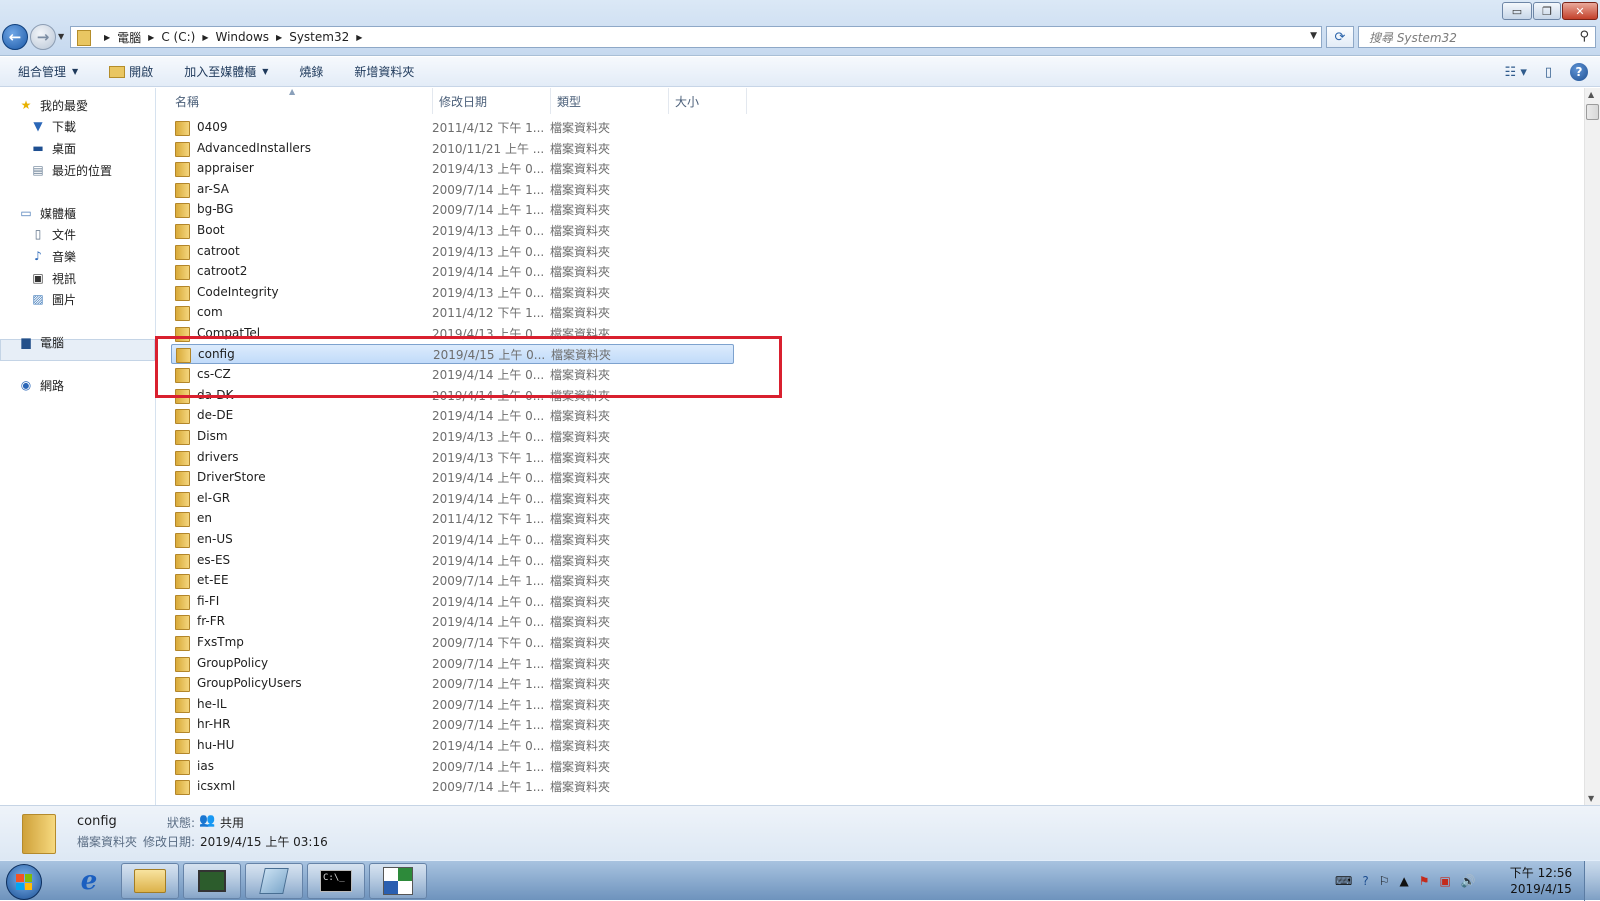 This screenshot has width=1600, height=901. I want to click on table-row: Dism 2019/4/13 上午 0... 檔案資料夾, so click(452, 436).